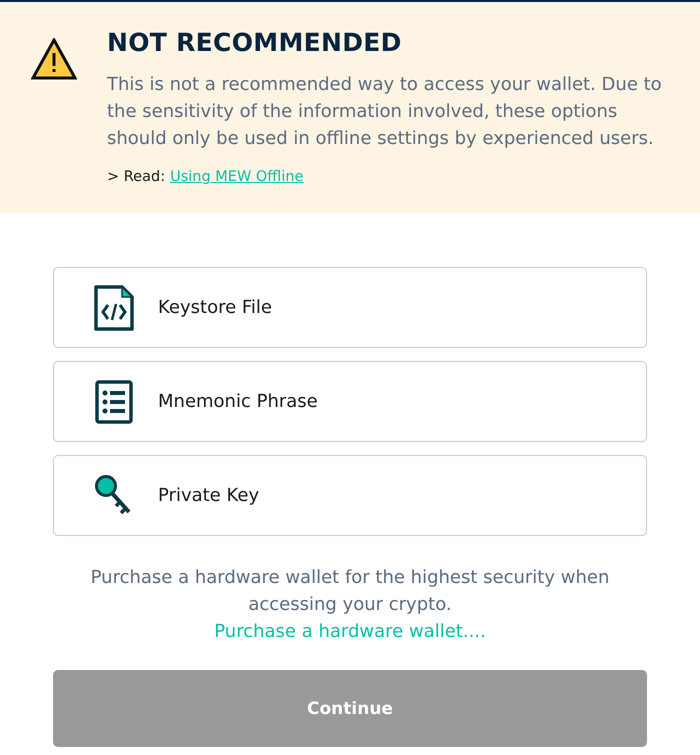 The height and width of the screenshot is (755, 700). What do you see at coordinates (136, 177) in the screenshot?
I see `read-label: > Read:` at bounding box center [136, 177].